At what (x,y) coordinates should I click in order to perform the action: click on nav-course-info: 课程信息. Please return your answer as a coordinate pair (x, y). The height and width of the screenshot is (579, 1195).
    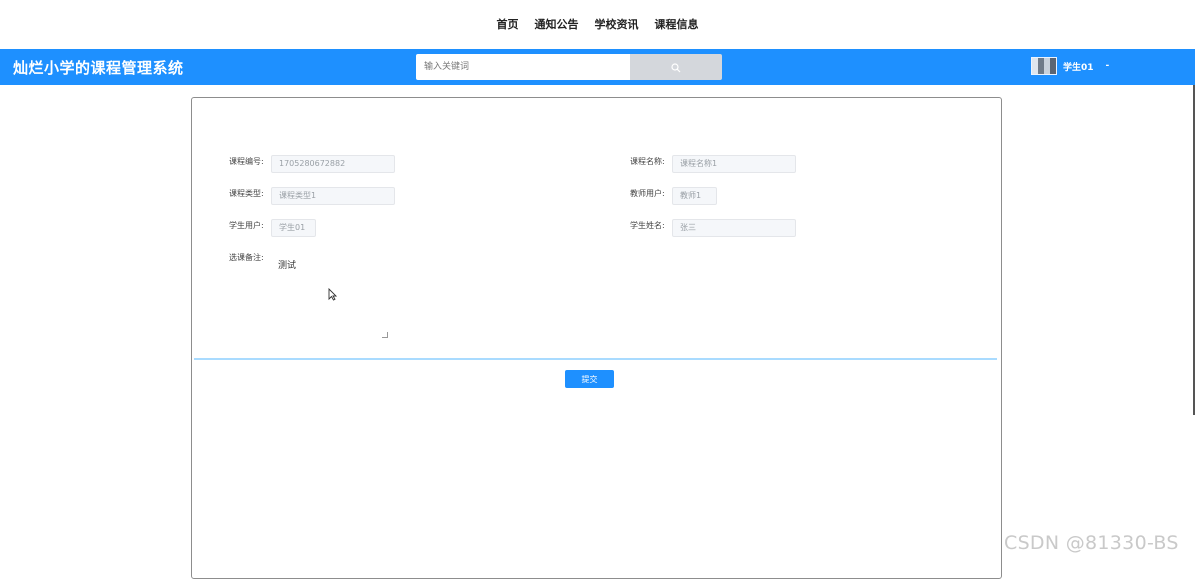
    Looking at the image, I should click on (677, 24).